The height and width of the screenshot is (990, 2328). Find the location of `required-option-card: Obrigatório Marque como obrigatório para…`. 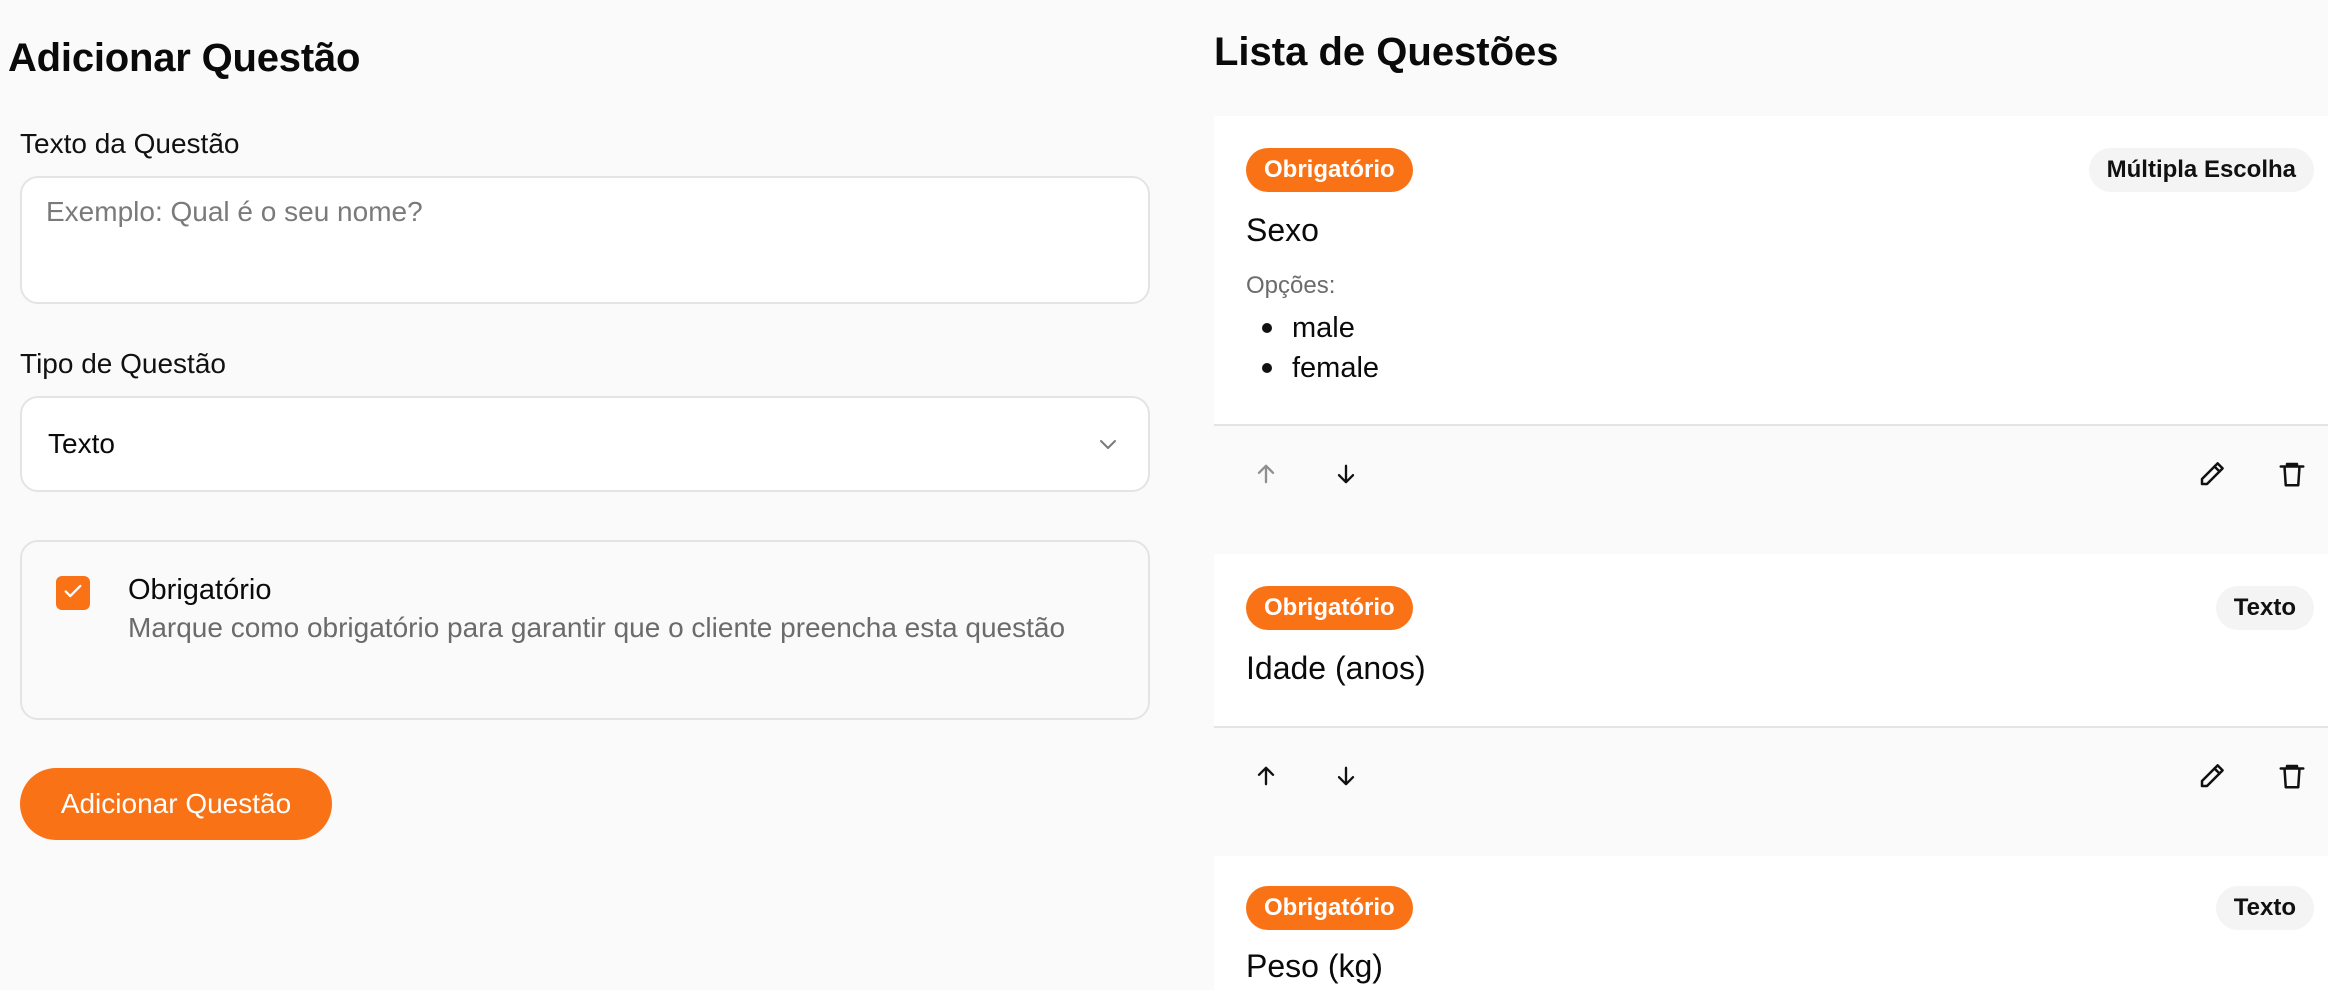

required-option-card: Obrigatório Marque como obrigatório para… is located at coordinates (585, 630).